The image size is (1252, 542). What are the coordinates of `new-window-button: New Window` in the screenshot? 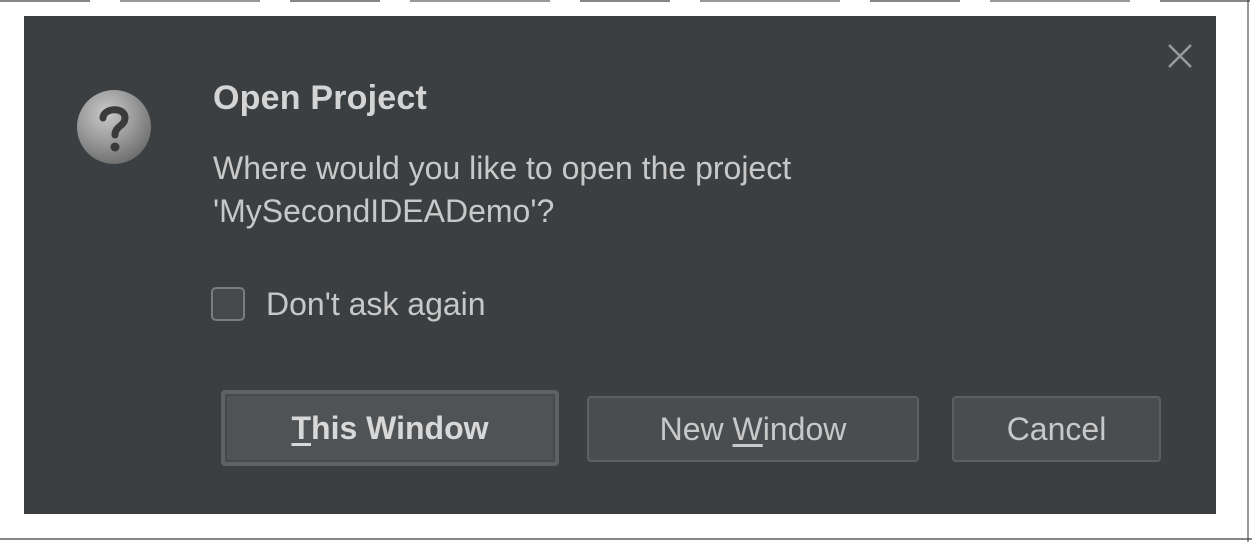 It's located at (753, 429).